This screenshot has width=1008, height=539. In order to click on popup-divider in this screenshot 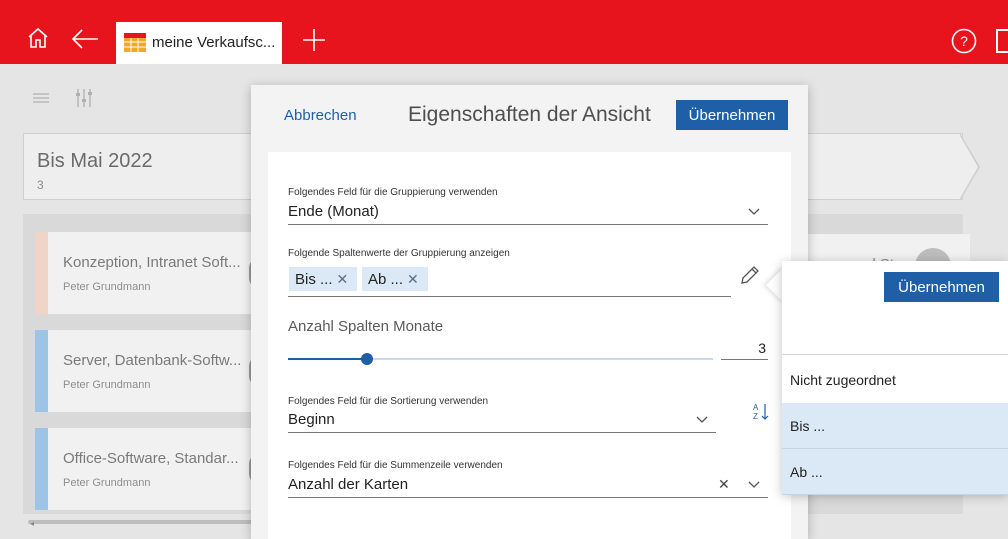, I will do `click(895, 354)`.